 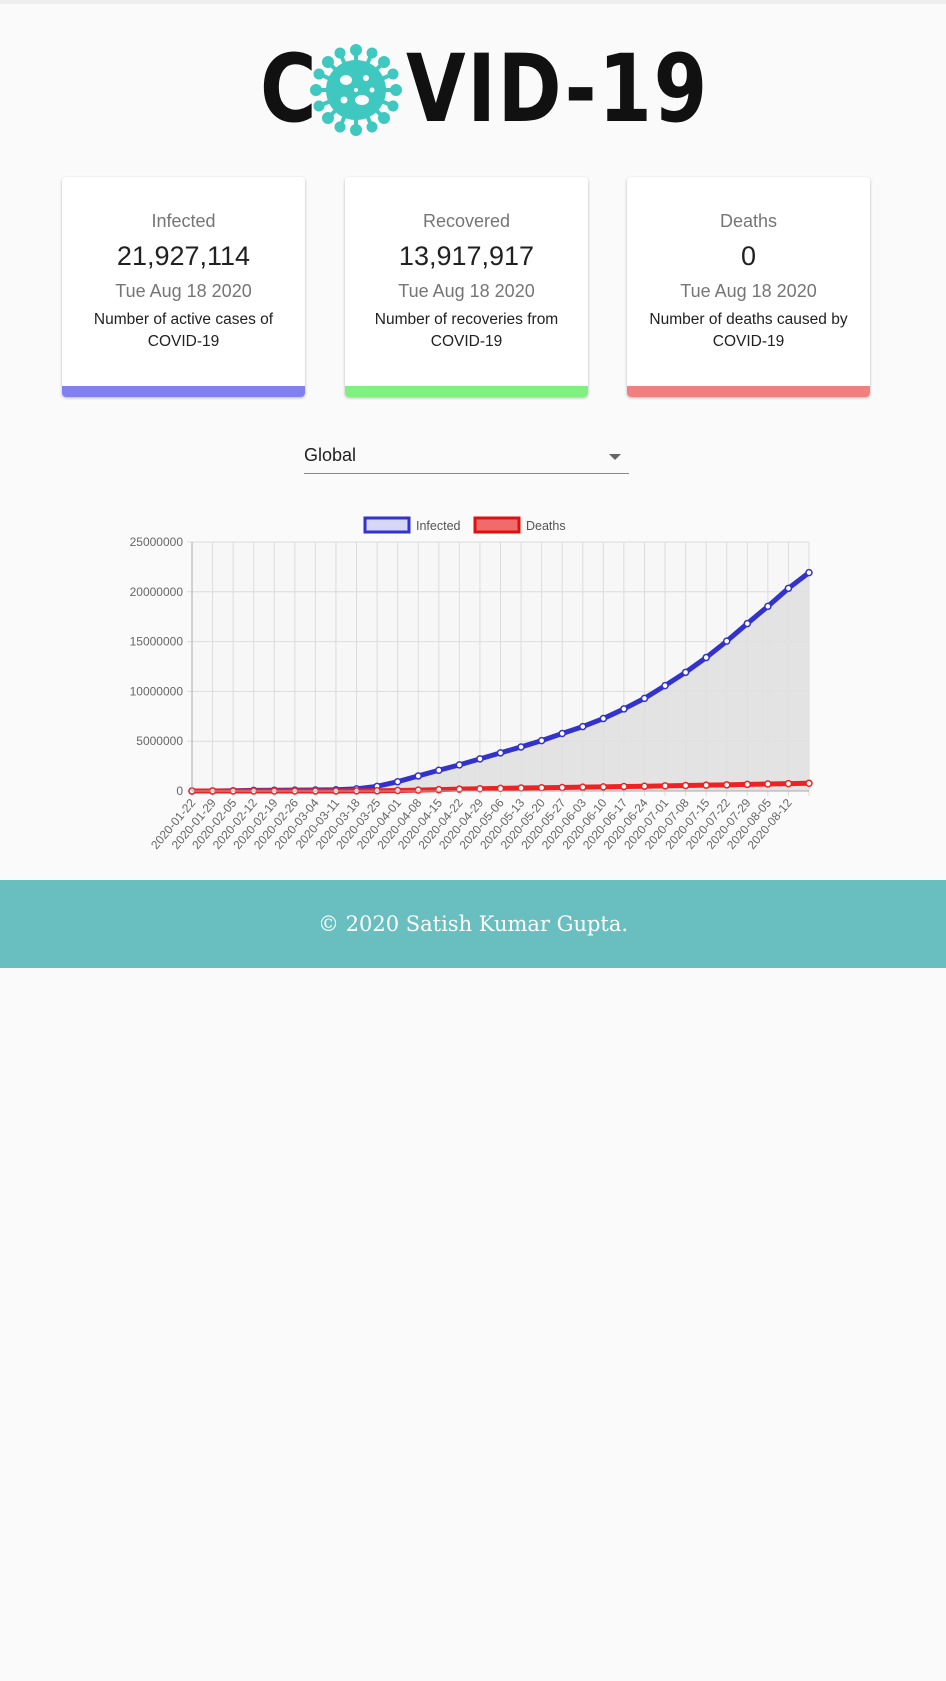 What do you see at coordinates (497, 525) in the screenshot?
I see `legend-swatch-deaths` at bounding box center [497, 525].